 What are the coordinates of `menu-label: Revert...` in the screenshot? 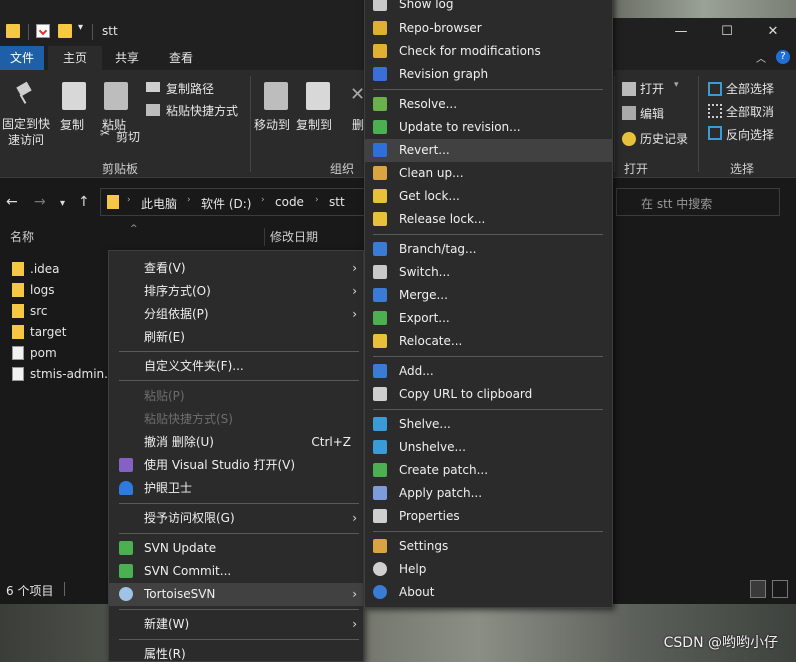 It's located at (424, 150).